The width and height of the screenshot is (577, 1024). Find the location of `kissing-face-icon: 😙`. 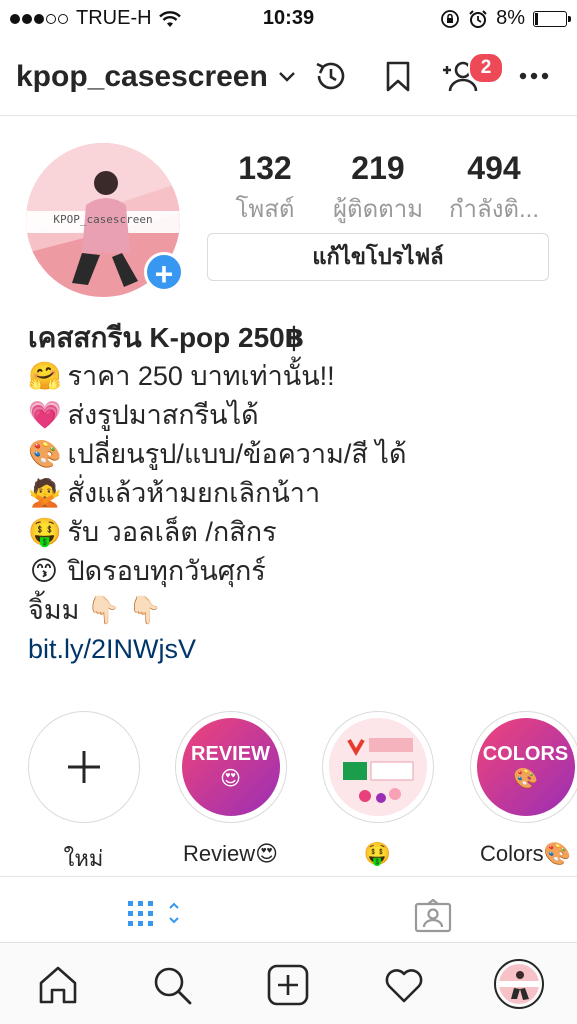

kissing-face-icon: 😙 is located at coordinates (44, 571).